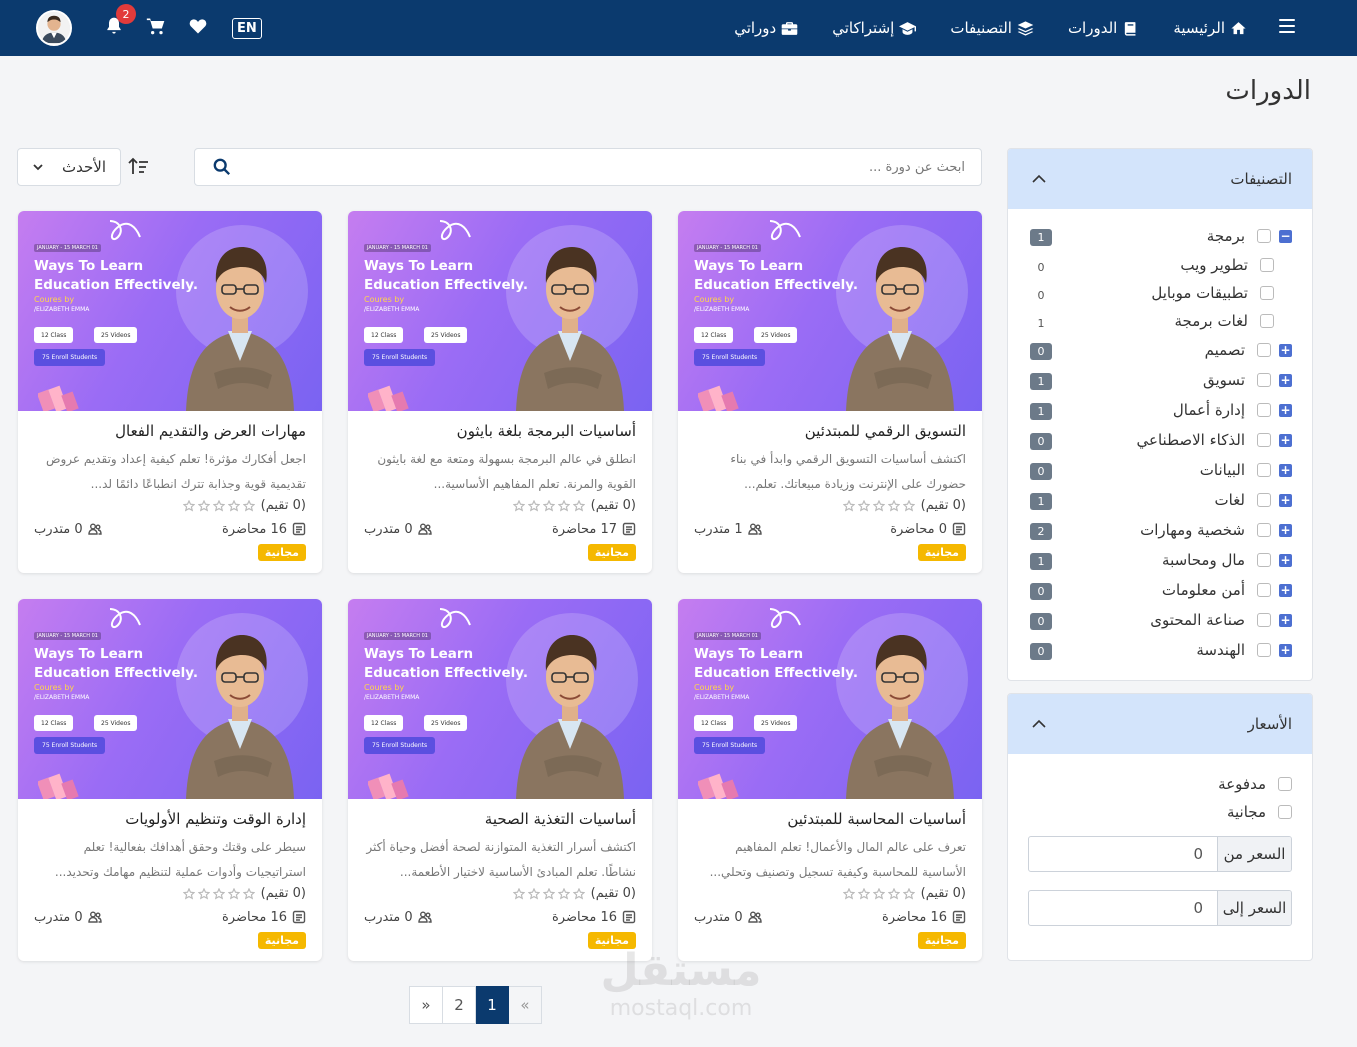 This screenshot has width=1357, height=1047. Describe the element at coordinates (525, 1005) in the screenshot. I see `pagination-next-button: »` at that location.